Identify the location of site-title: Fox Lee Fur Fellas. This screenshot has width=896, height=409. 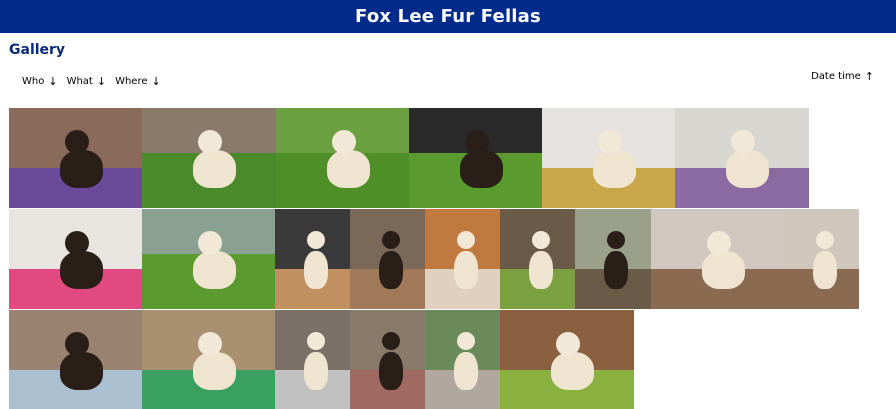
(448, 16).